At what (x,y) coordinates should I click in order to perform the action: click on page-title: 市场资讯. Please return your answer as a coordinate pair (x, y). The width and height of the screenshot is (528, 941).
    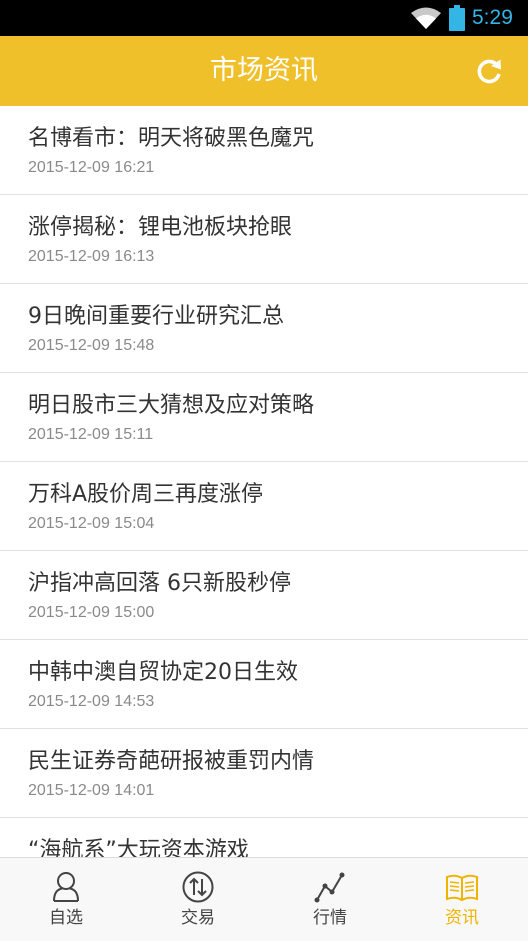
    Looking at the image, I should click on (264, 70).